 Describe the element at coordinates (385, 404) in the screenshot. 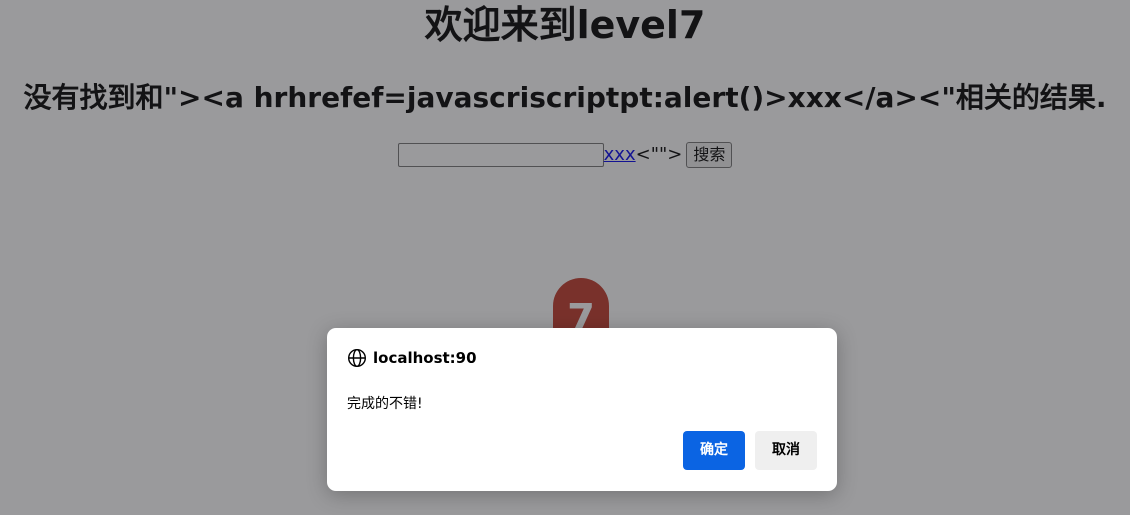

I see `dialog-message: 完成的不错!` at that location.